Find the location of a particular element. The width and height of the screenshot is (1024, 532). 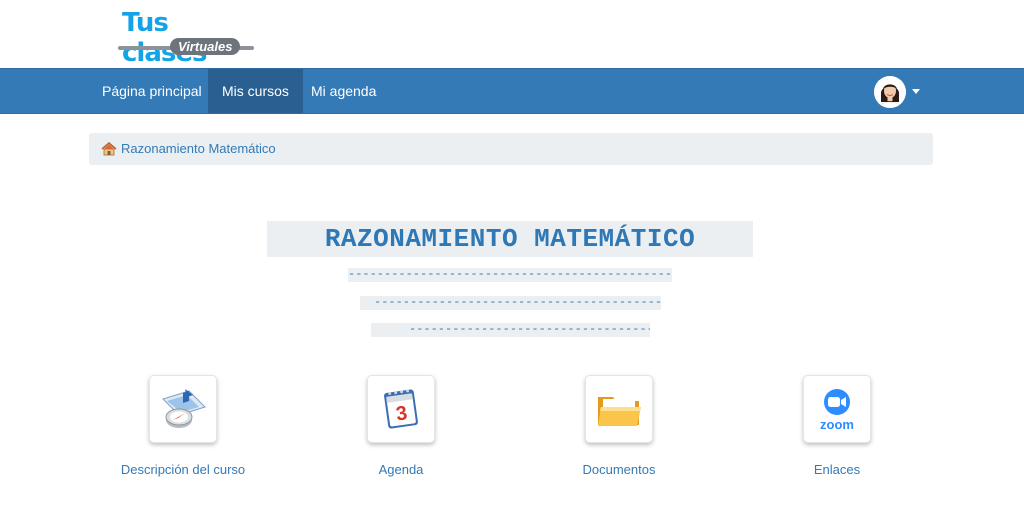

zoom-icon: zoom is located at coordinates (837, 410).